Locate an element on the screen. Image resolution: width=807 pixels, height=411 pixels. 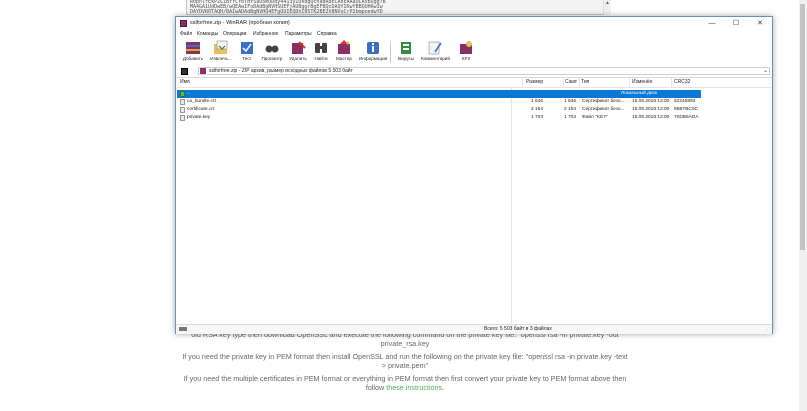
info-icon is located at coordinates (373, 48).